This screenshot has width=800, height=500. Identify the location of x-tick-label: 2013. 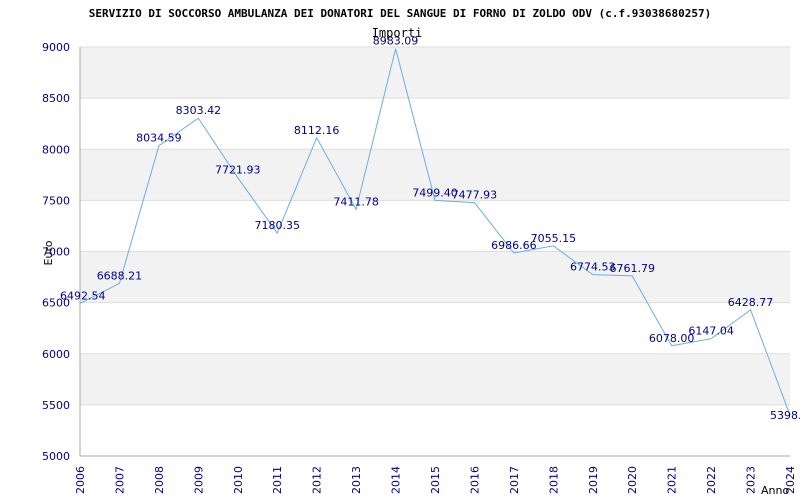
(356, 480).